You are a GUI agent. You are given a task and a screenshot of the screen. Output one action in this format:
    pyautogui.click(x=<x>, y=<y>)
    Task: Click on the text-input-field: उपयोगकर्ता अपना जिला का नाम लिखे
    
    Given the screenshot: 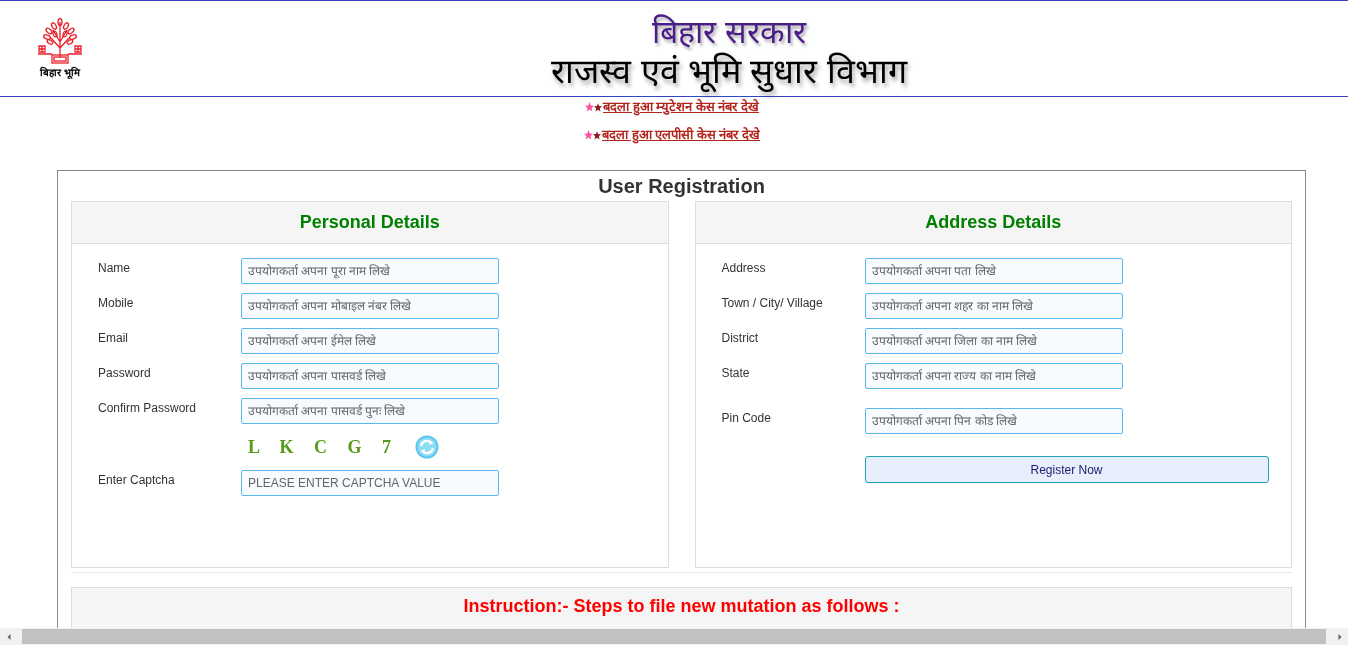 What is the action you would take?
    pyautogui.click(x=993, y=341)
    